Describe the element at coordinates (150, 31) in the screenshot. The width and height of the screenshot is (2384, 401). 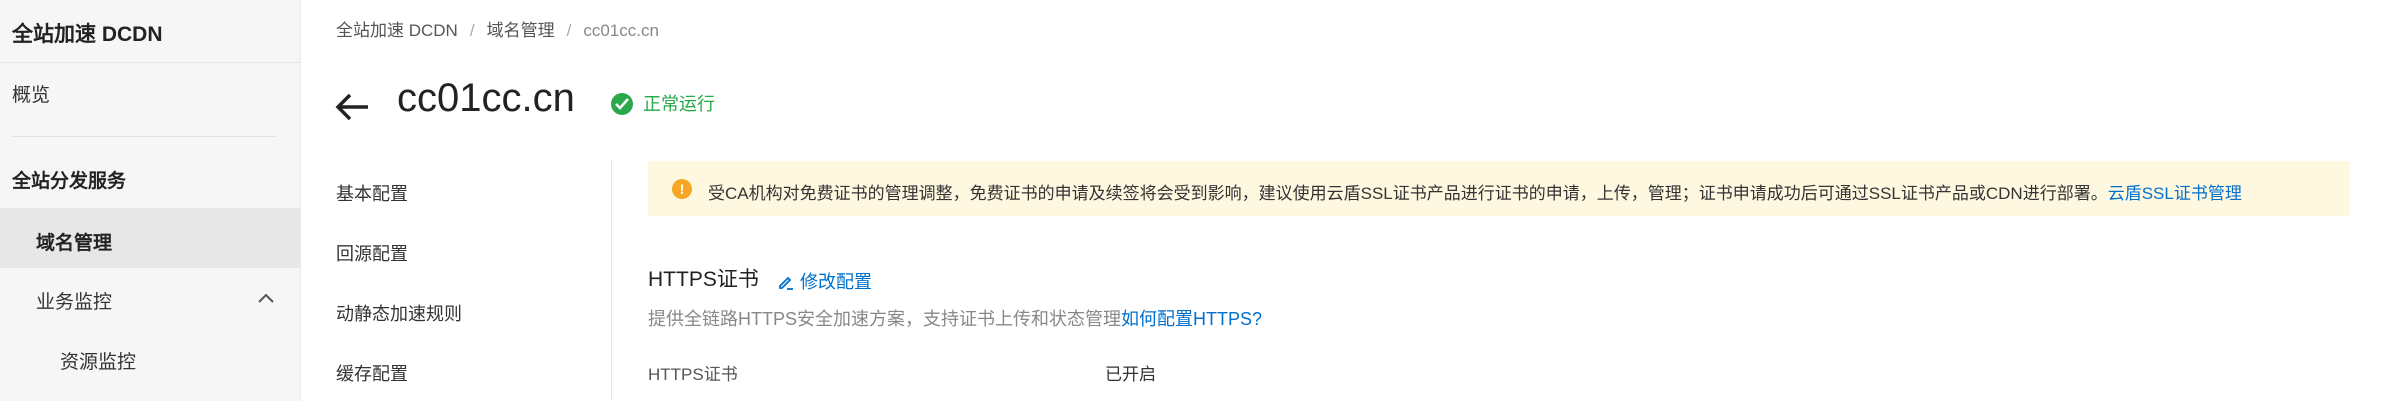
I see `product-title: 全站加速 DCDN` at that location.